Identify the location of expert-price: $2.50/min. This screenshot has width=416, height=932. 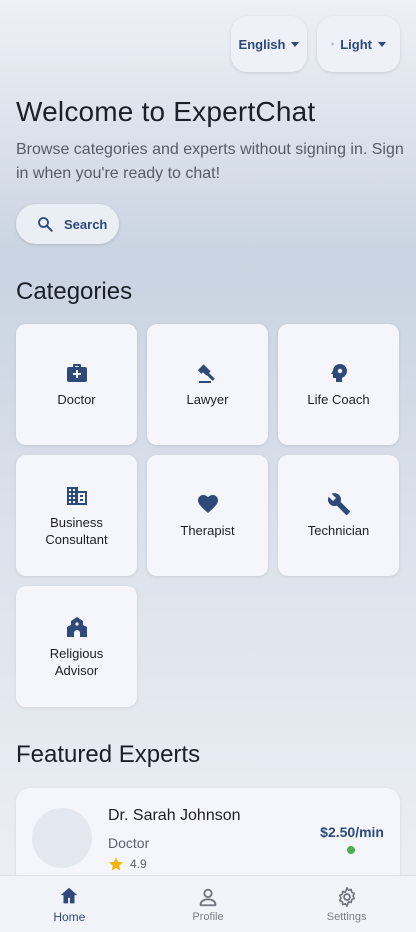
(352, 832).